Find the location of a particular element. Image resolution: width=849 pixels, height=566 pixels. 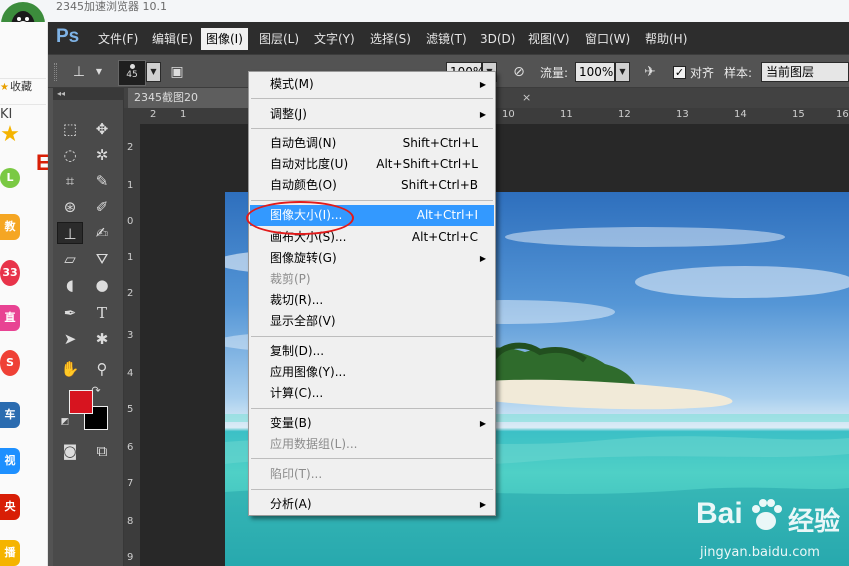

crop-tool-icon: ⌗ is located at coordinates (70, 181).